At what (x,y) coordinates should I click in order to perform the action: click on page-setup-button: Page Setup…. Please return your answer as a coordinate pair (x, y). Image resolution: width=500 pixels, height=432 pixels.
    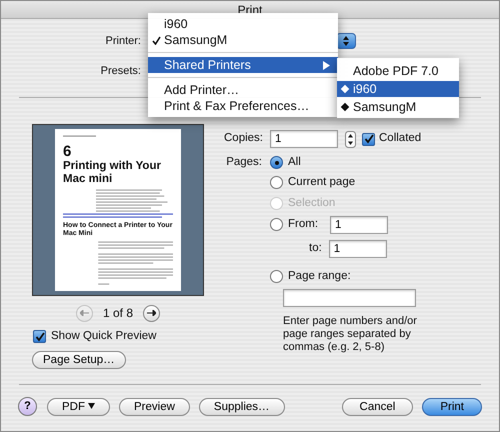
    Looking at the image, I should click on (79, 360).